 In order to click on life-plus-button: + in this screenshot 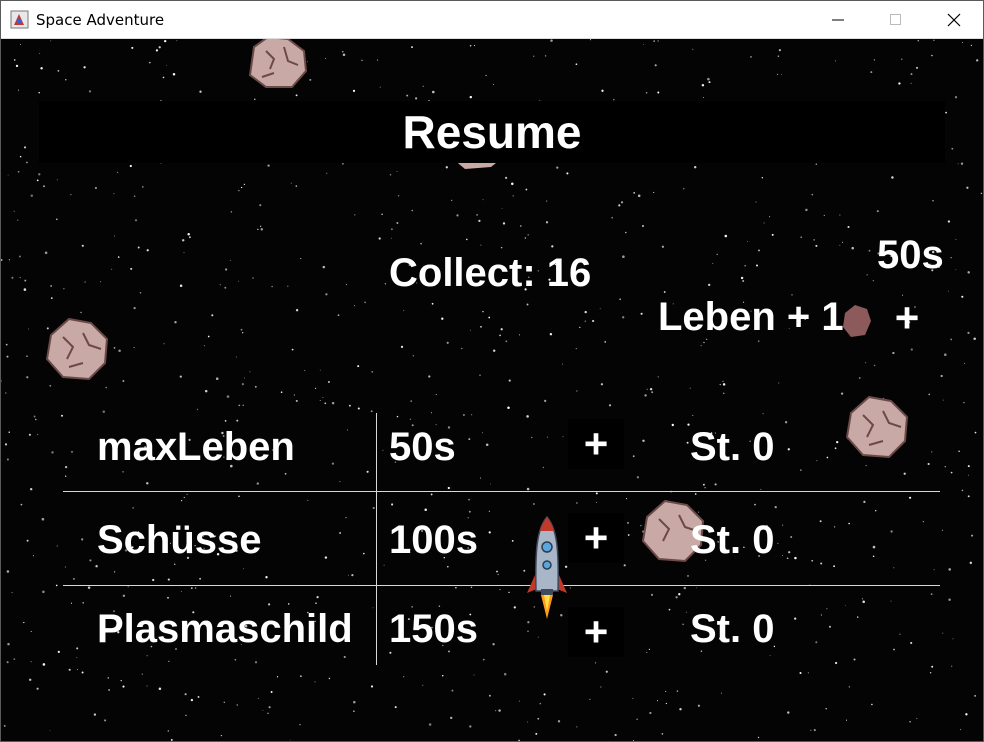, I will do `click(907, 318)`.